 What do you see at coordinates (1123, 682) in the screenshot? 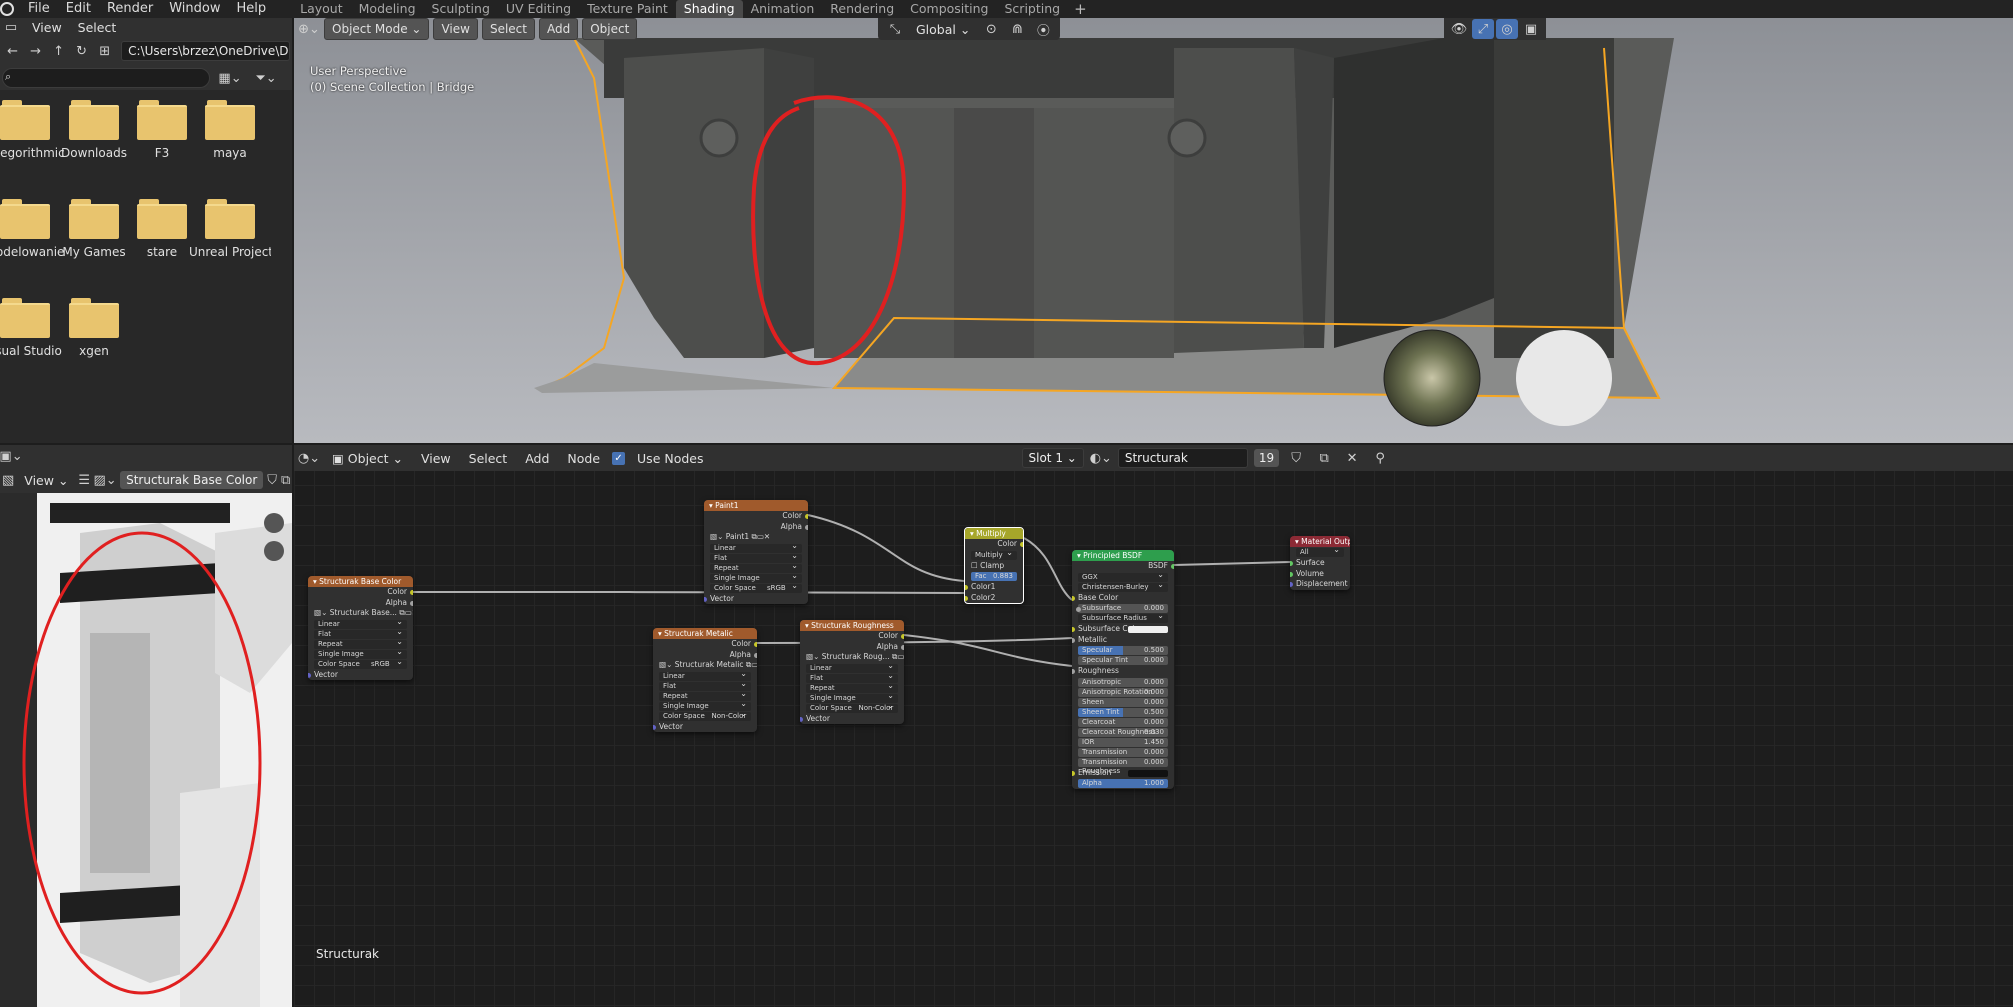
I see `anisotropic-slider: Anisotropic 0.000` at bounding box center [1123, 682].